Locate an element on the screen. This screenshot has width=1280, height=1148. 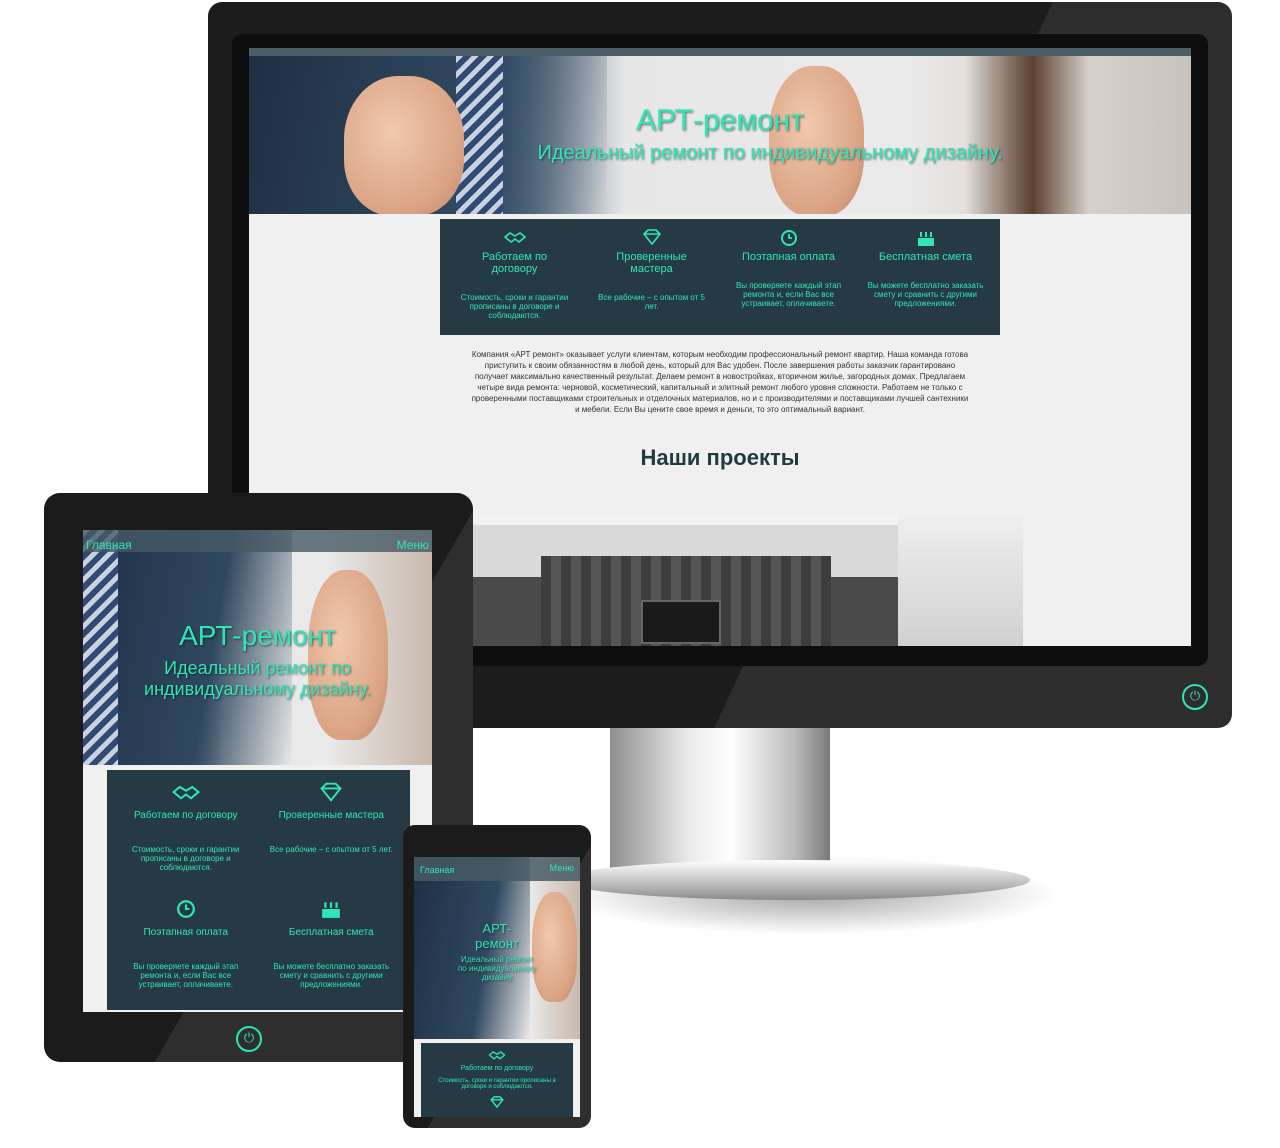
hero-title-line1: АРТ- is located at coordinates (497, 928).